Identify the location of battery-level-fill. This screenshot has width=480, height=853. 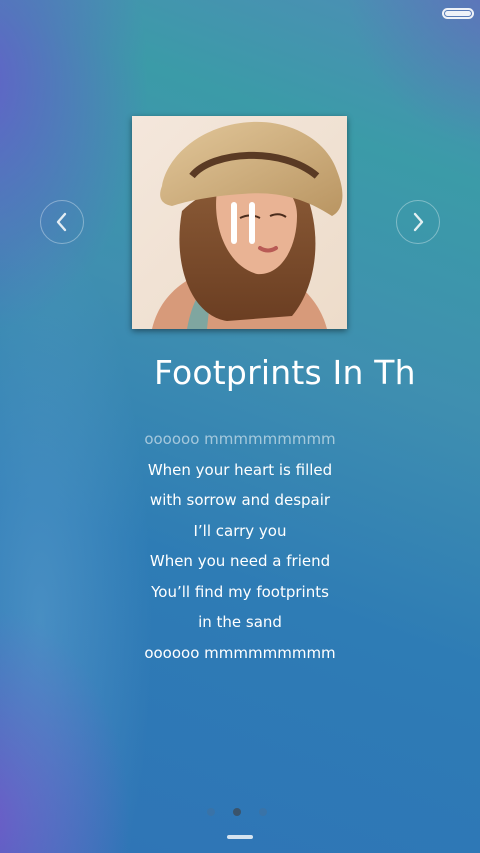
(458, 13).